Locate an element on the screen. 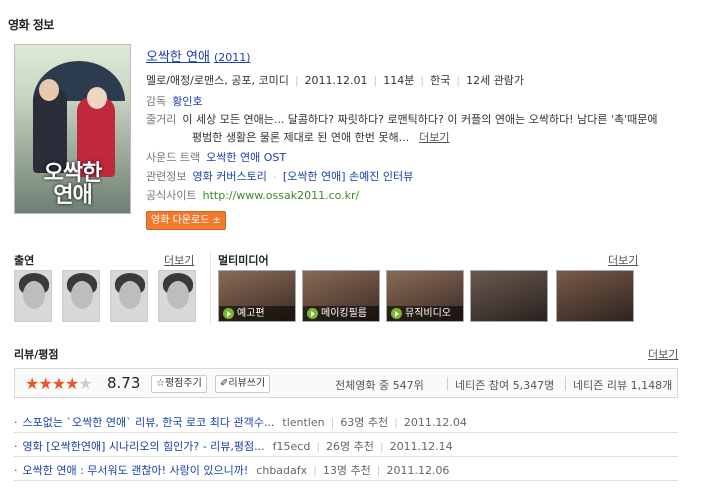 This screenshot has height=495, width=720. movie-year: (2011) is located at coordinates (232, 57).